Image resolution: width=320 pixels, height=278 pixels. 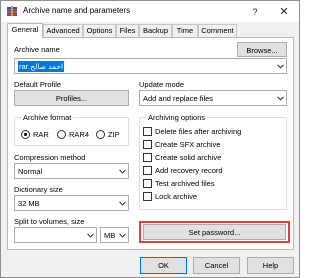 I want to click on rar4-radio, so click(x=61, y=134).